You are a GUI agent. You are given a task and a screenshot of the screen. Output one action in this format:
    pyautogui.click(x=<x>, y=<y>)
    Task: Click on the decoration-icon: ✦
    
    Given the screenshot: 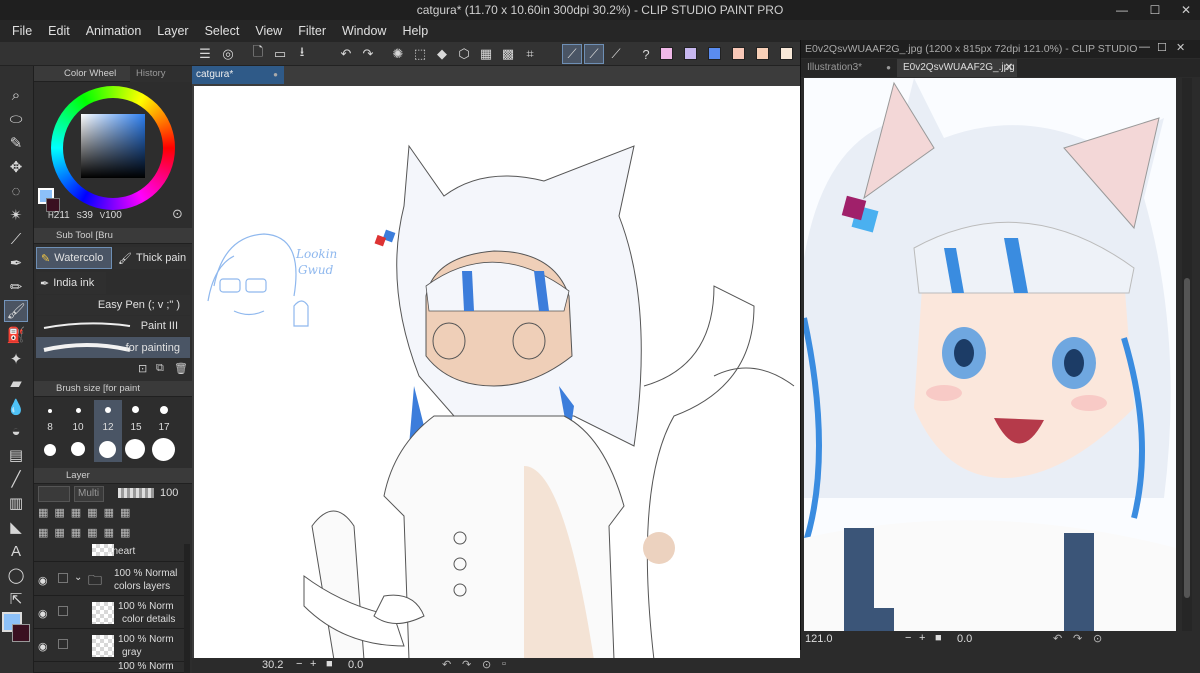 What is the action you would take?
    pyautogui.click(x=16, y=359)
    